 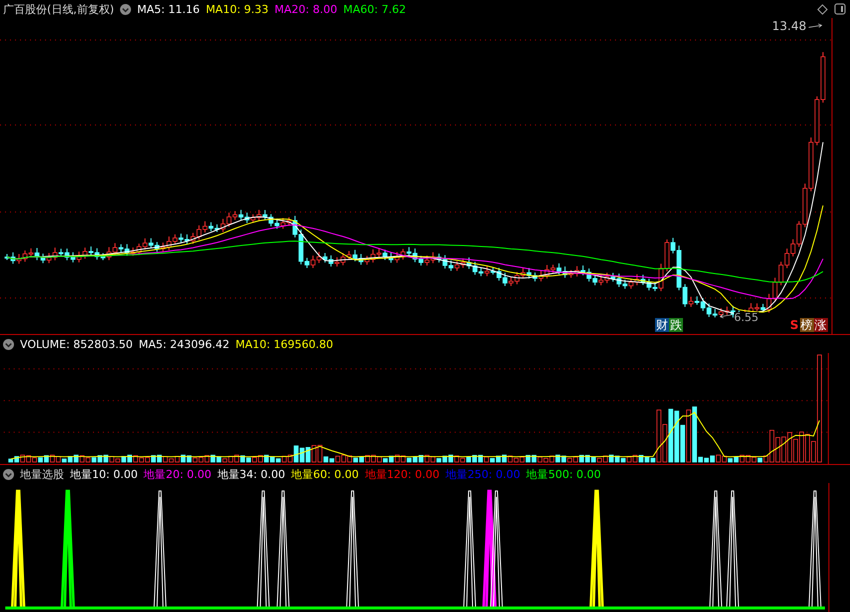 What do you see at coordinates (251, 474) in the screenshot?
I see `indicator-legend-value: 地量34: 0.00` at bounding box center [251, 474].